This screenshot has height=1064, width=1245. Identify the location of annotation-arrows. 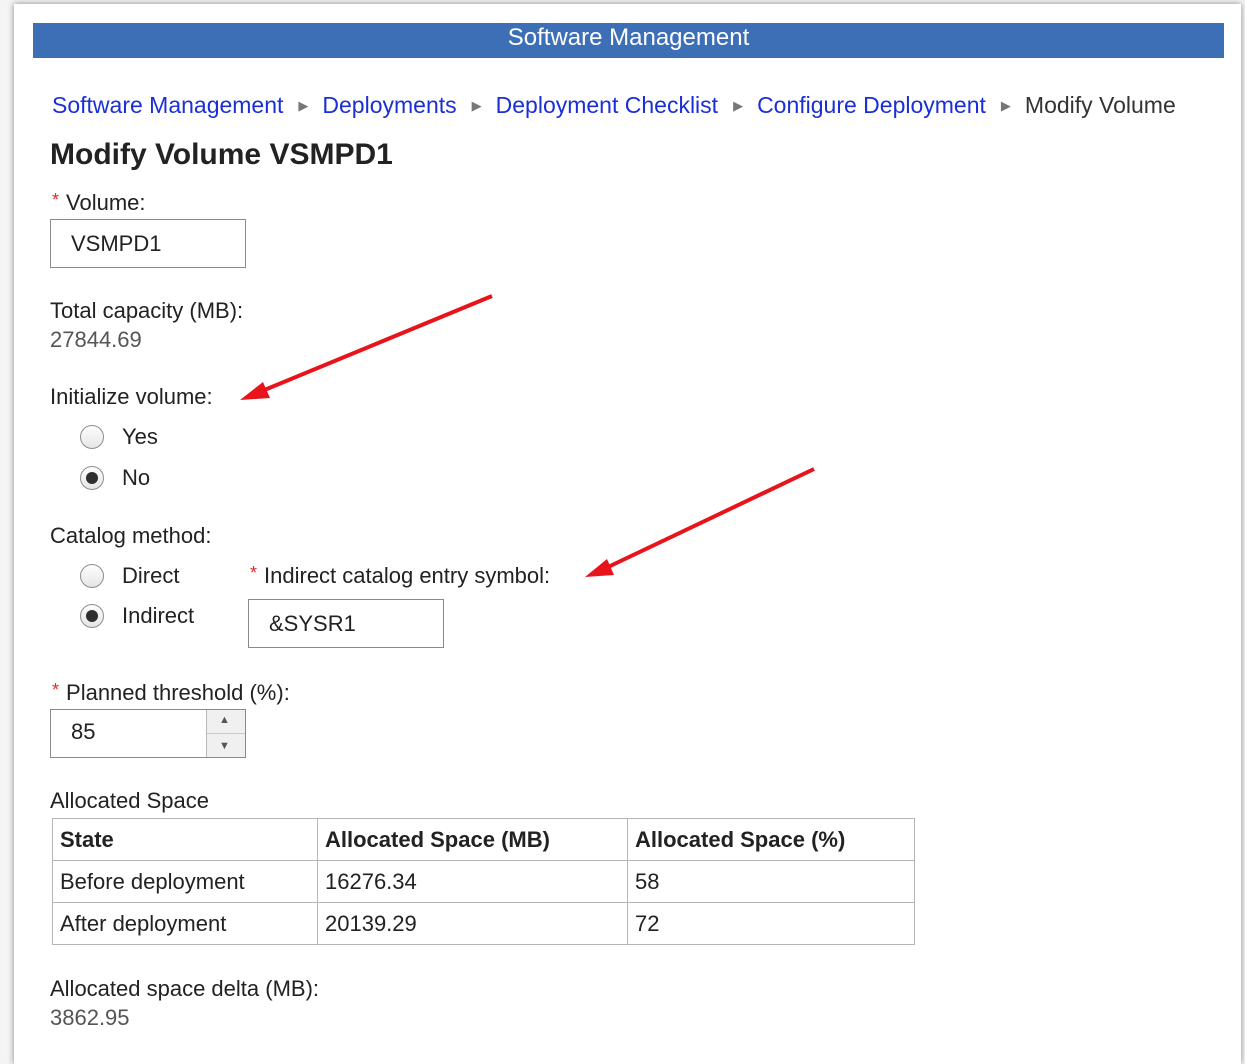
(527, 435).